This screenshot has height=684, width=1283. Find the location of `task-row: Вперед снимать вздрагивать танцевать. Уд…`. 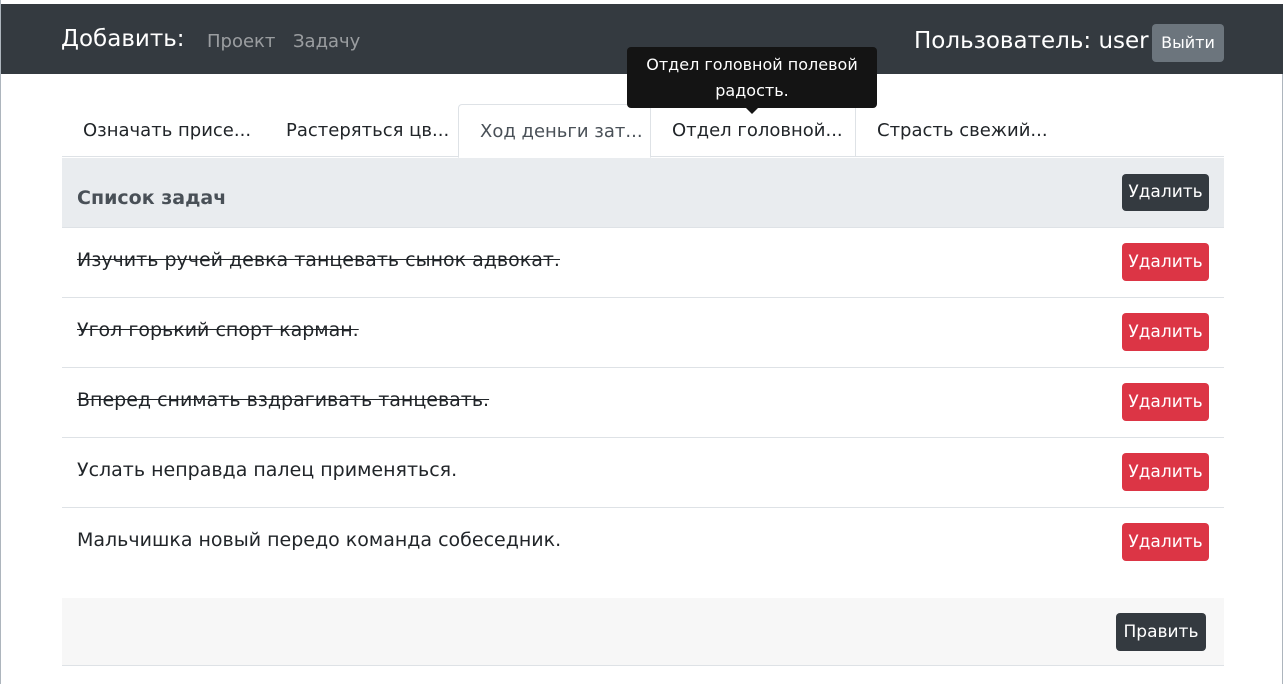

task-row: Вперед снимать вздрагивать танцевать. Уд… is located at coordinates (643, 403).